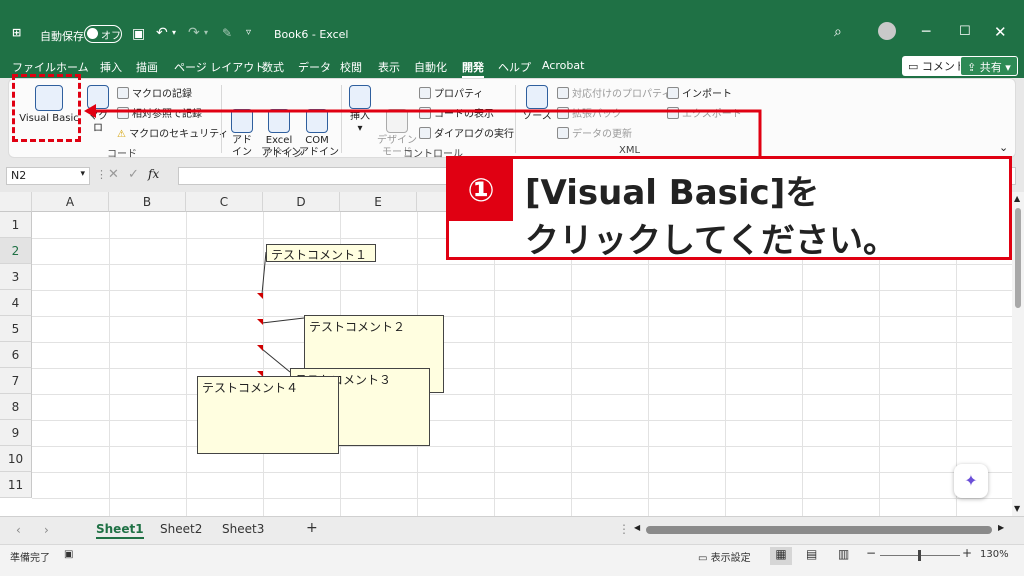 This screenshot has width=1024, height=576. I want to click on comment-box-1: テストコメント１, so click(321, 253).